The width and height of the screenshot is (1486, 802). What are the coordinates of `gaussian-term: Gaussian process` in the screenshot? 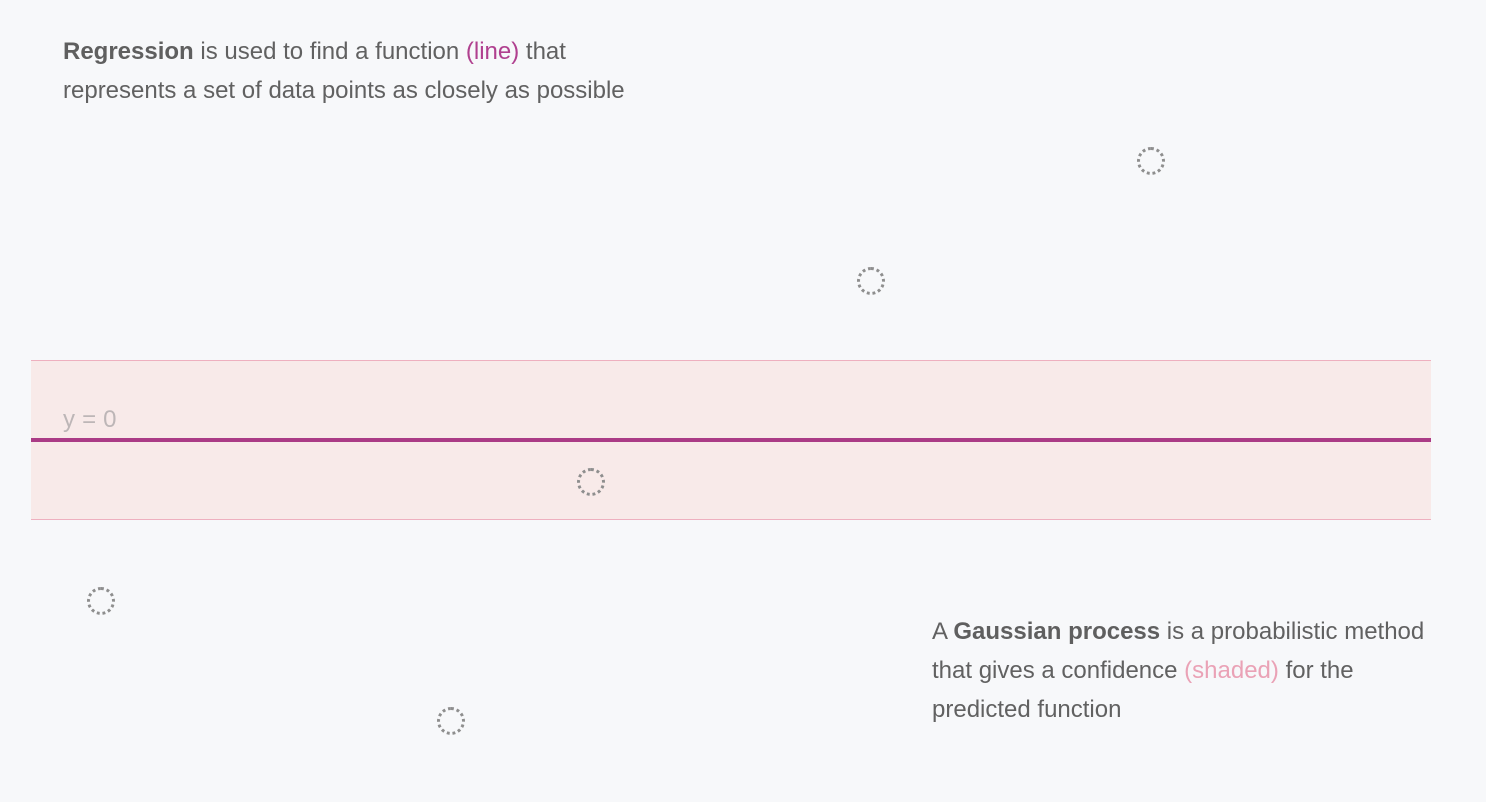 It's located at (1057, 631).